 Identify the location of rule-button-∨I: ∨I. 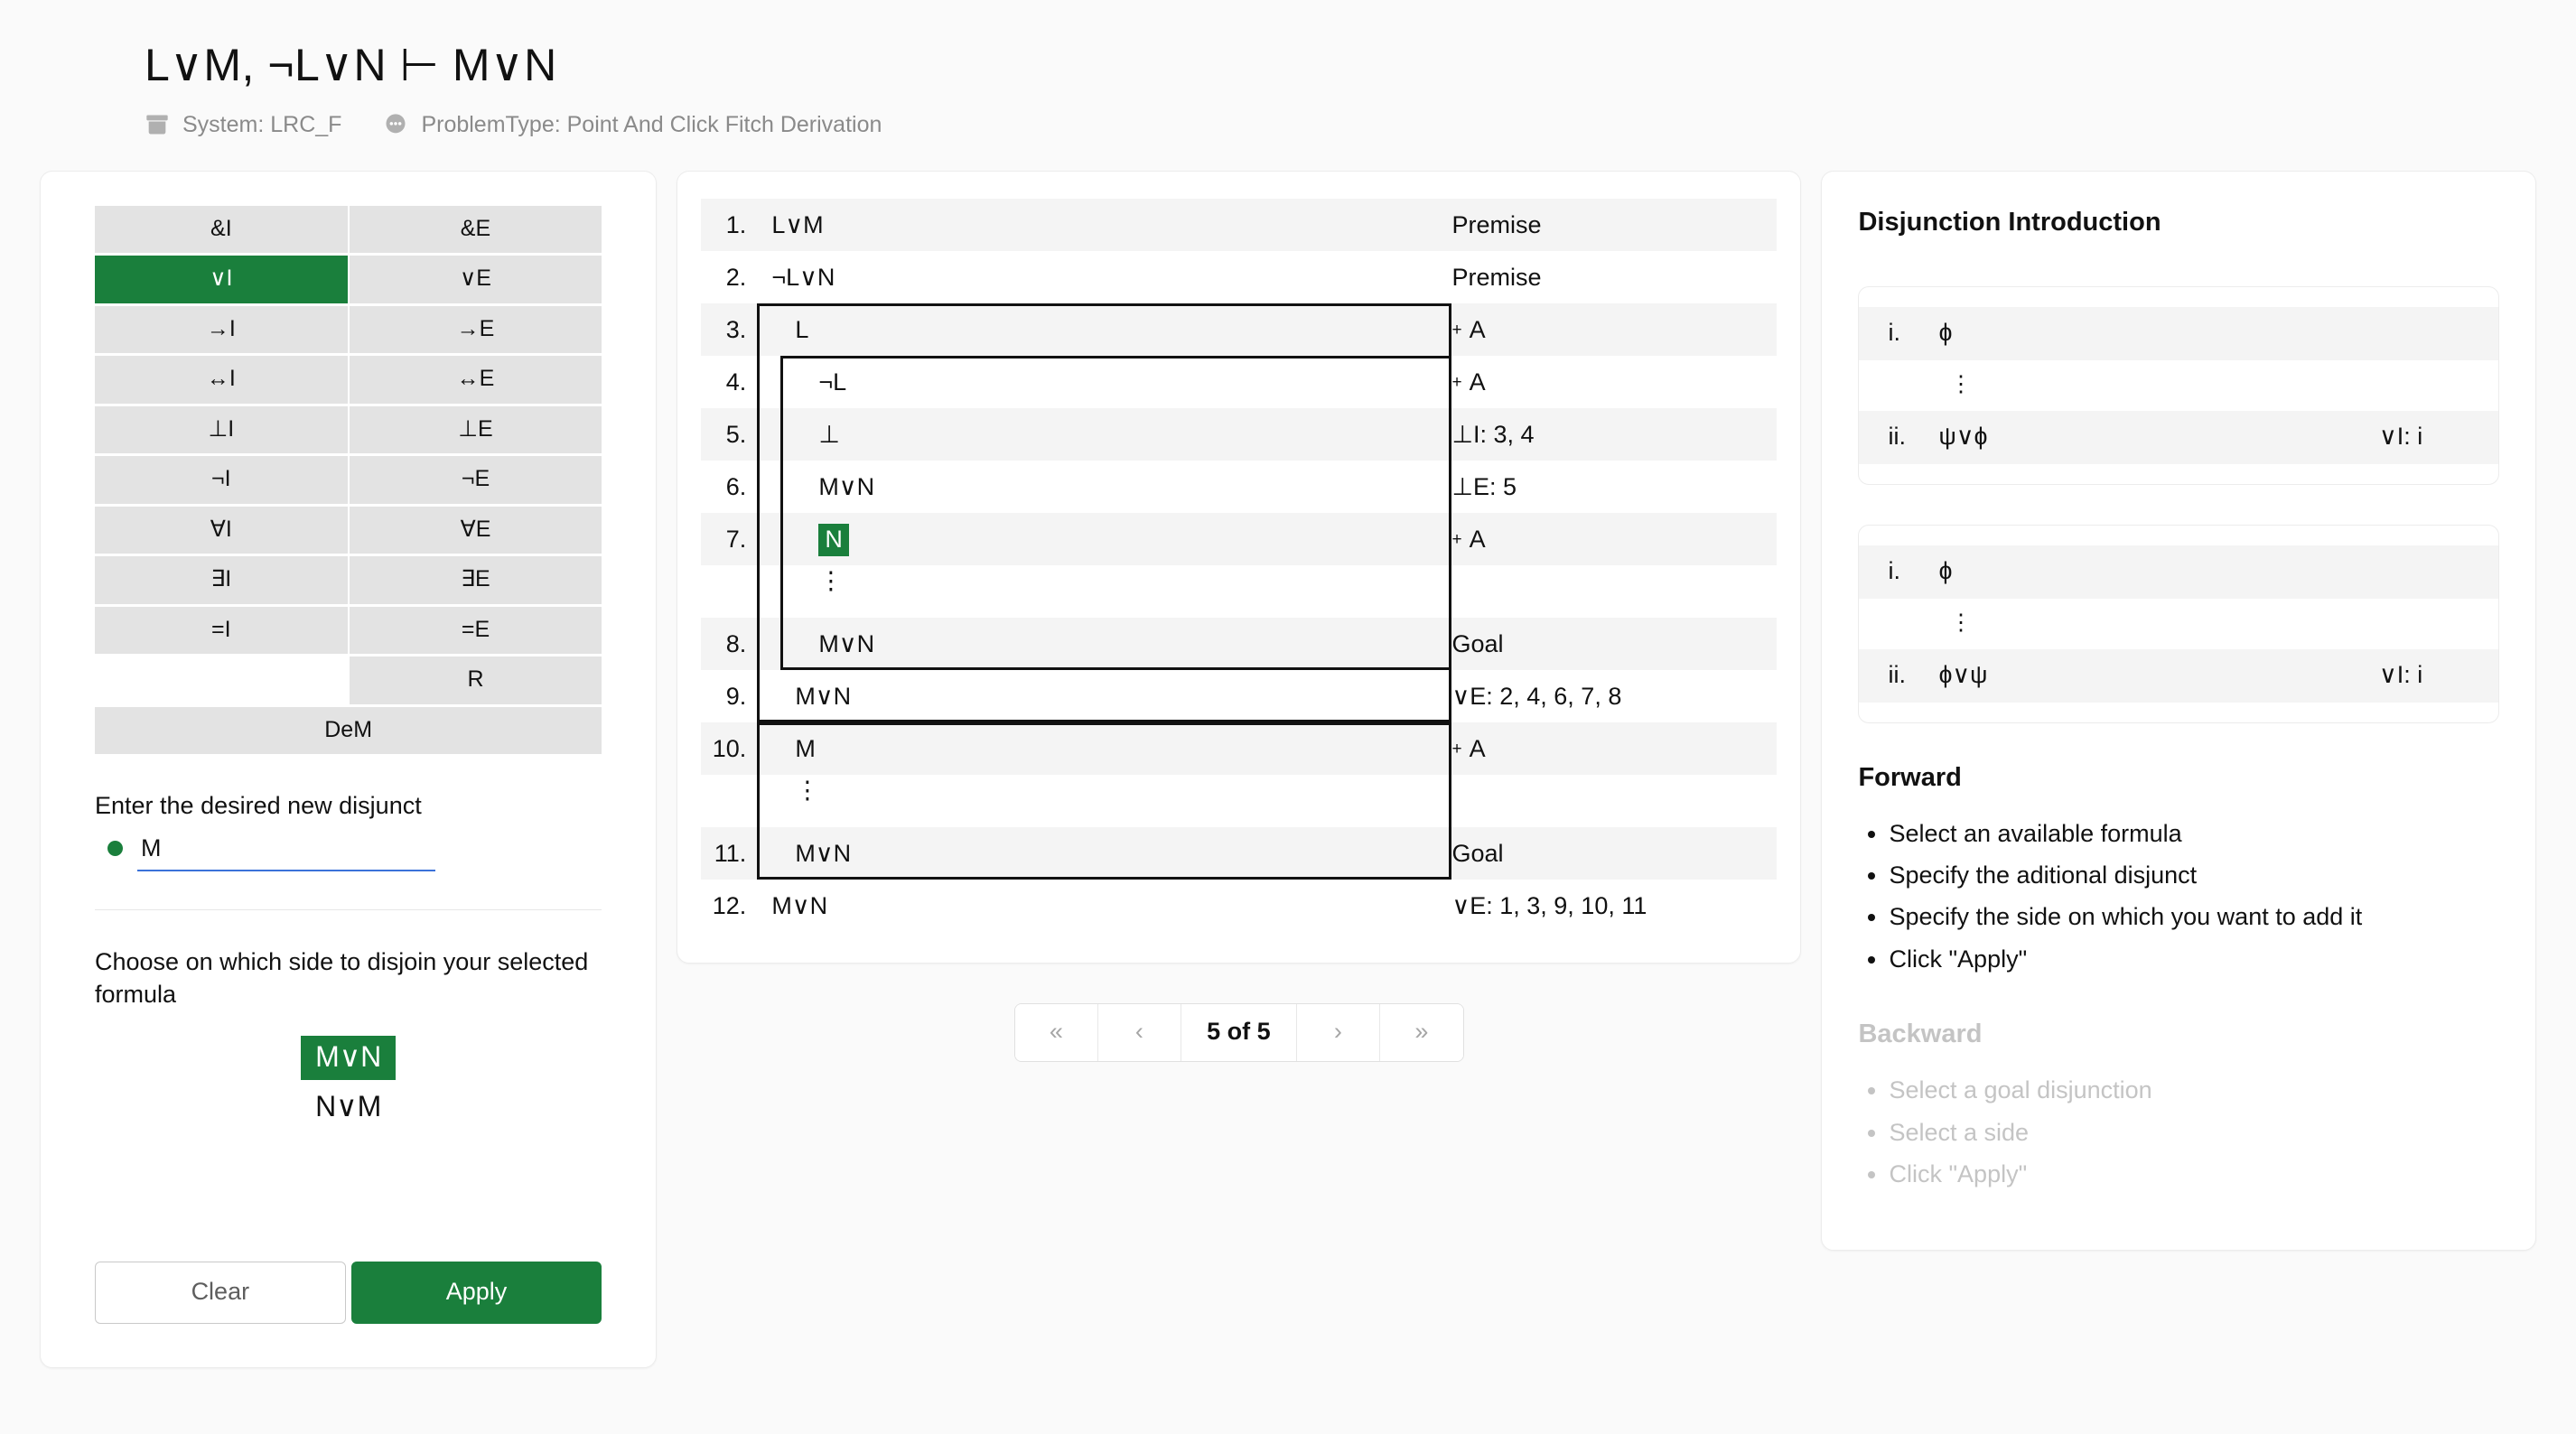
(221, 279).